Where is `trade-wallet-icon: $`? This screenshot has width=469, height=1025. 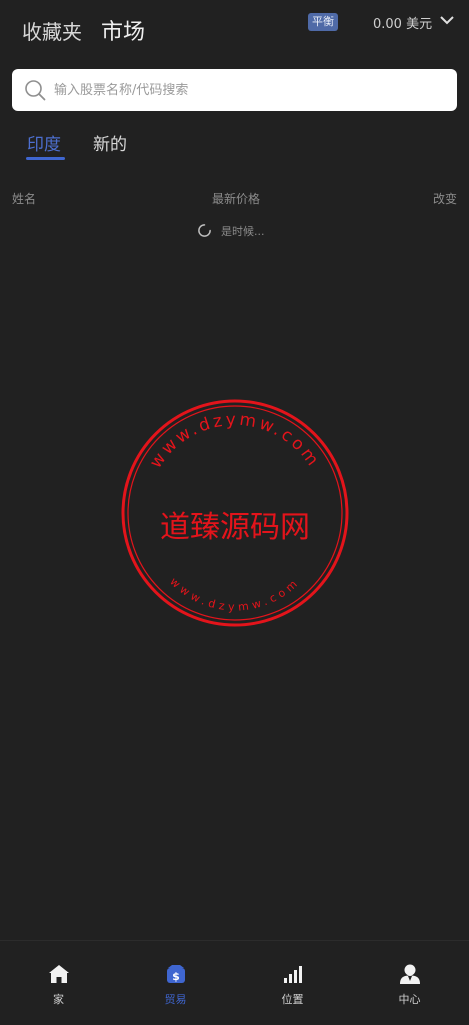 trade-wallet-icon: $ is located at coordinates (176, 974).